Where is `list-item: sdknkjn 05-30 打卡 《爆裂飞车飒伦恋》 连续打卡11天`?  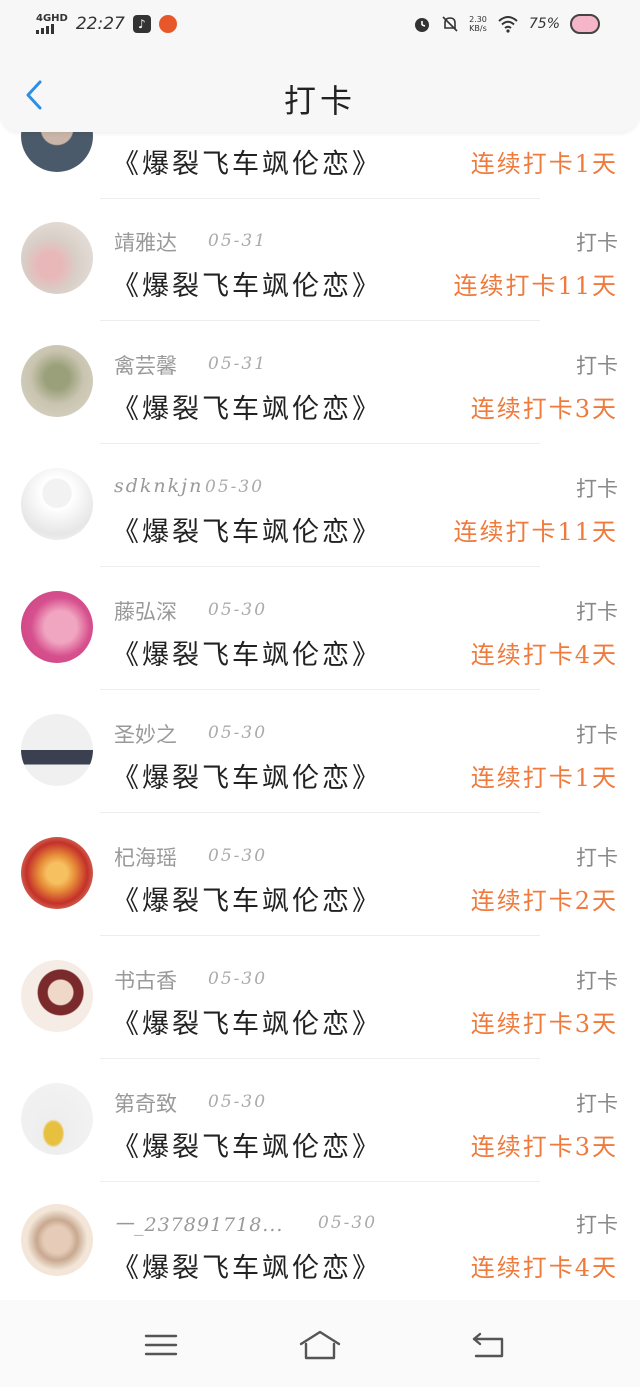 list-item: sdknkjn 05-30 打卡 《爆裂飞车飒伦恋》 连续打卡11天 is located at coordinates (320, 527).